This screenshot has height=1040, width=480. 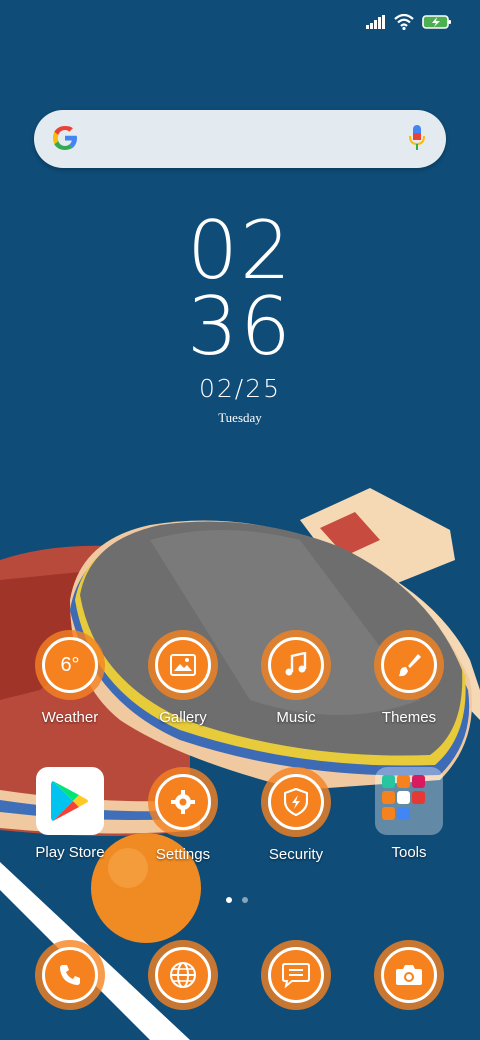 I want to click on dock-messages, so click(x=296, y=975).